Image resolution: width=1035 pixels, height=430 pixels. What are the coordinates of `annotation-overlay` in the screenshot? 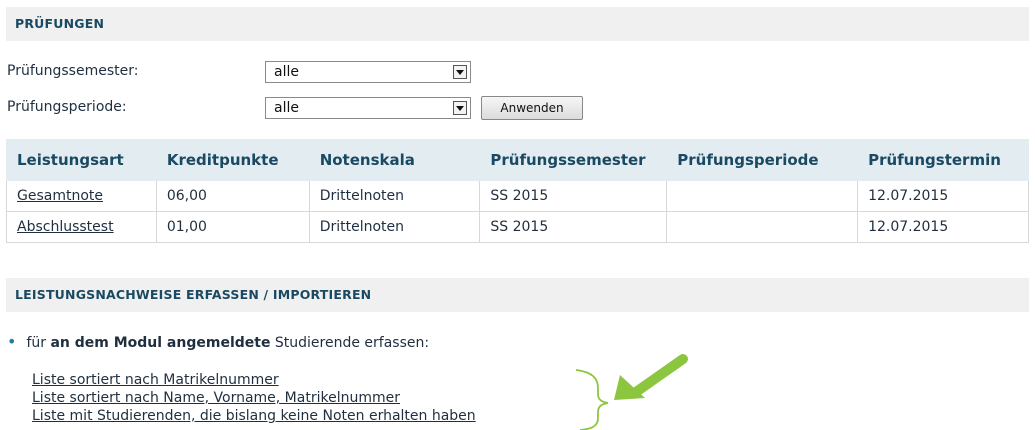 It's located at (631, 392).